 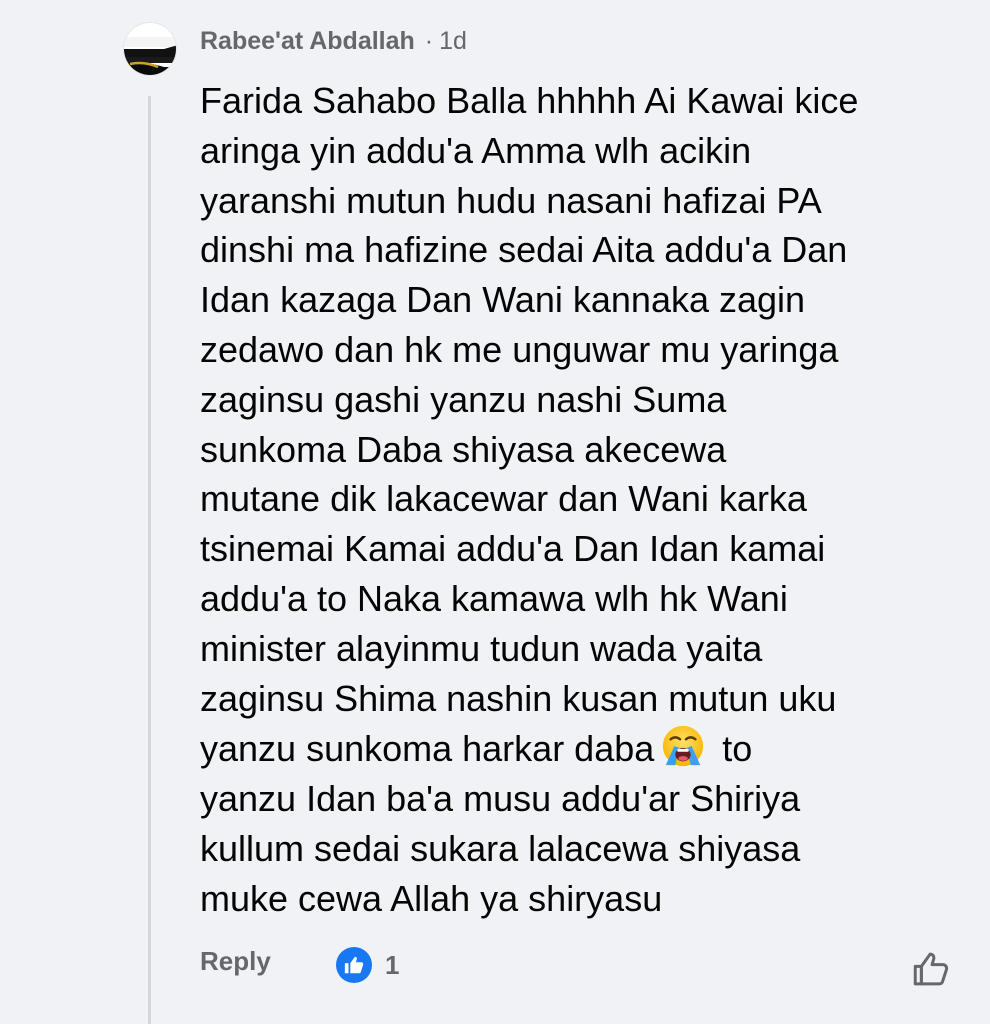 I want to click on reaction-summary: 1, so click(x=367, y=965).